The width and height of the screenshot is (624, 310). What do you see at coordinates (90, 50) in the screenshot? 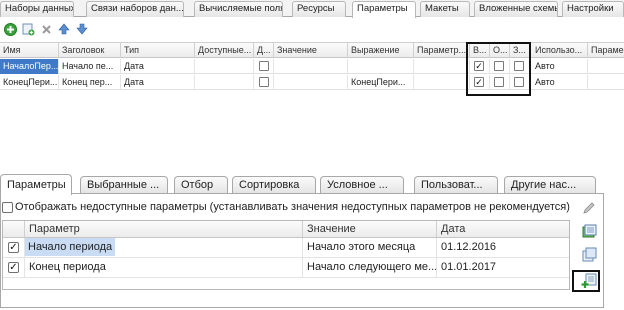
I see `column-header-title: Заголовок` at bounding box center [90, 50].